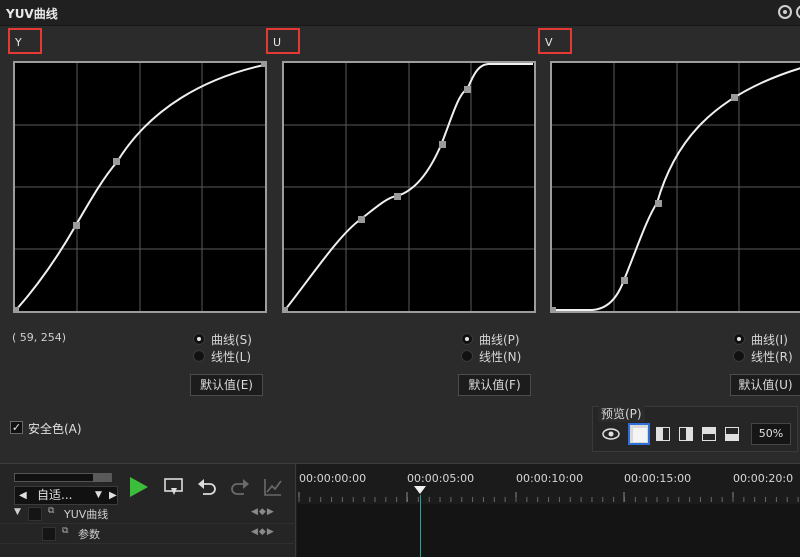  Describe the element at coordinates (771, 434) in the screenshot. I see `zoom-percent: 50%` at that location.